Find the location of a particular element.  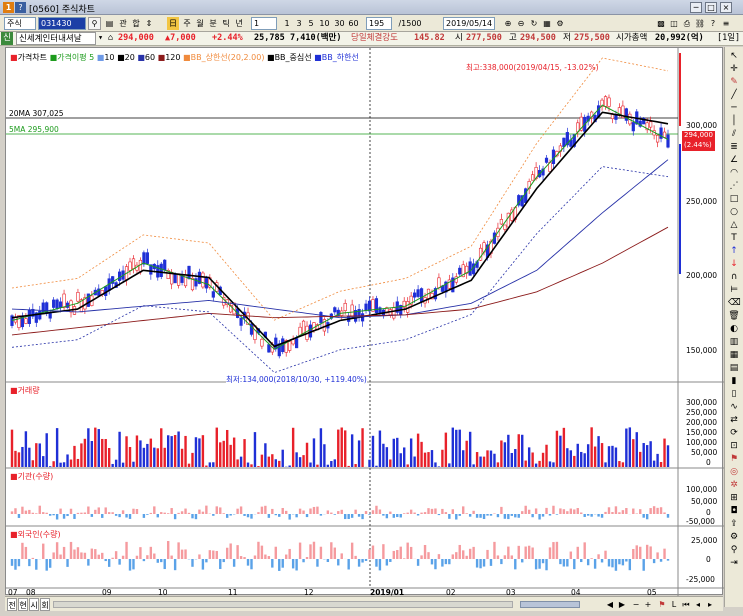

market-select: 주식 is located at coordinates (20, 23).